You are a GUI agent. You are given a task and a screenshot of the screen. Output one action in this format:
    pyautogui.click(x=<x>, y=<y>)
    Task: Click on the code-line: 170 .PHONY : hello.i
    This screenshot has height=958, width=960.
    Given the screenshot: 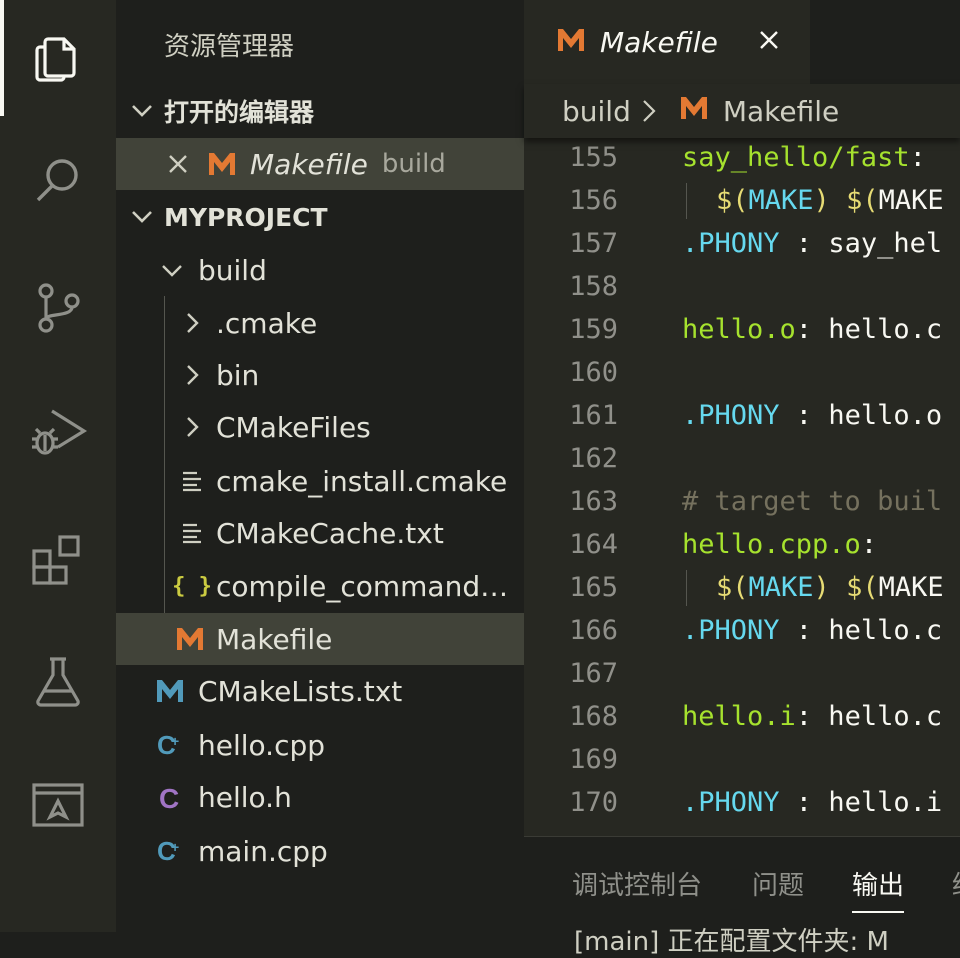 What is the action you would take?
    pyautogui.click(x=742, y=802)
    